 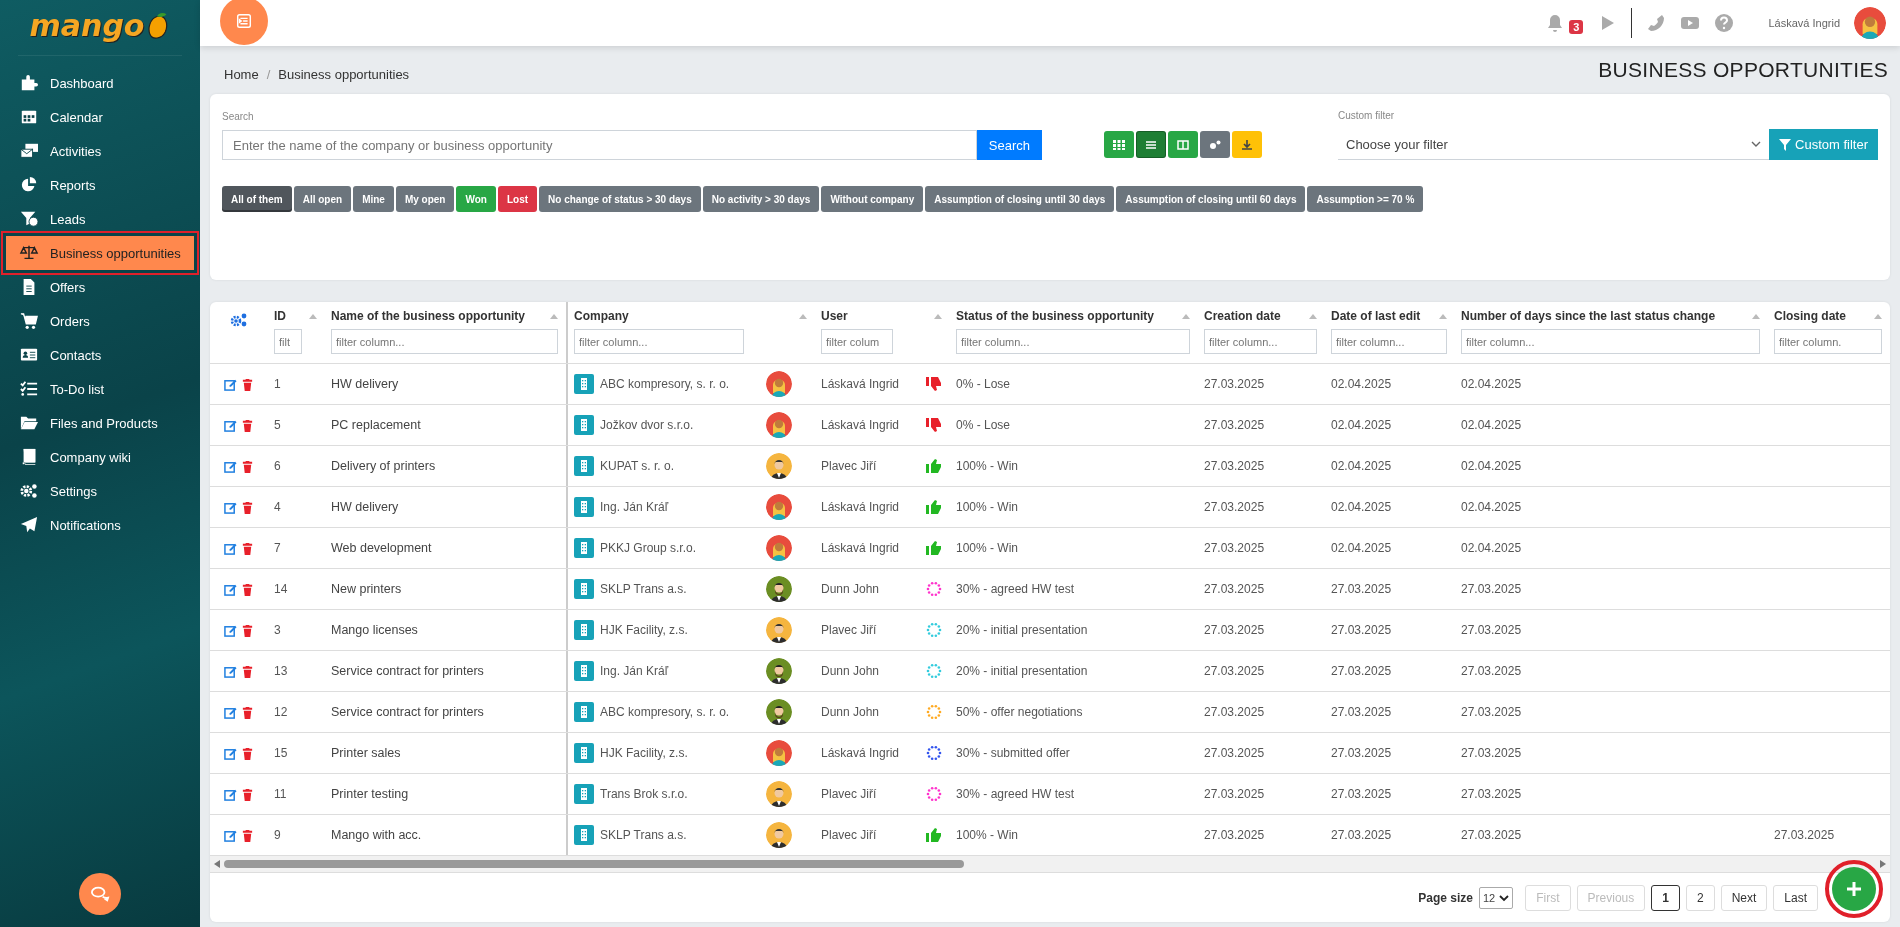 What do you see at coordinates (1050, 864) in the screenshot?
I see `horizontal-scrollbar` at bounding box center [1050, 864].